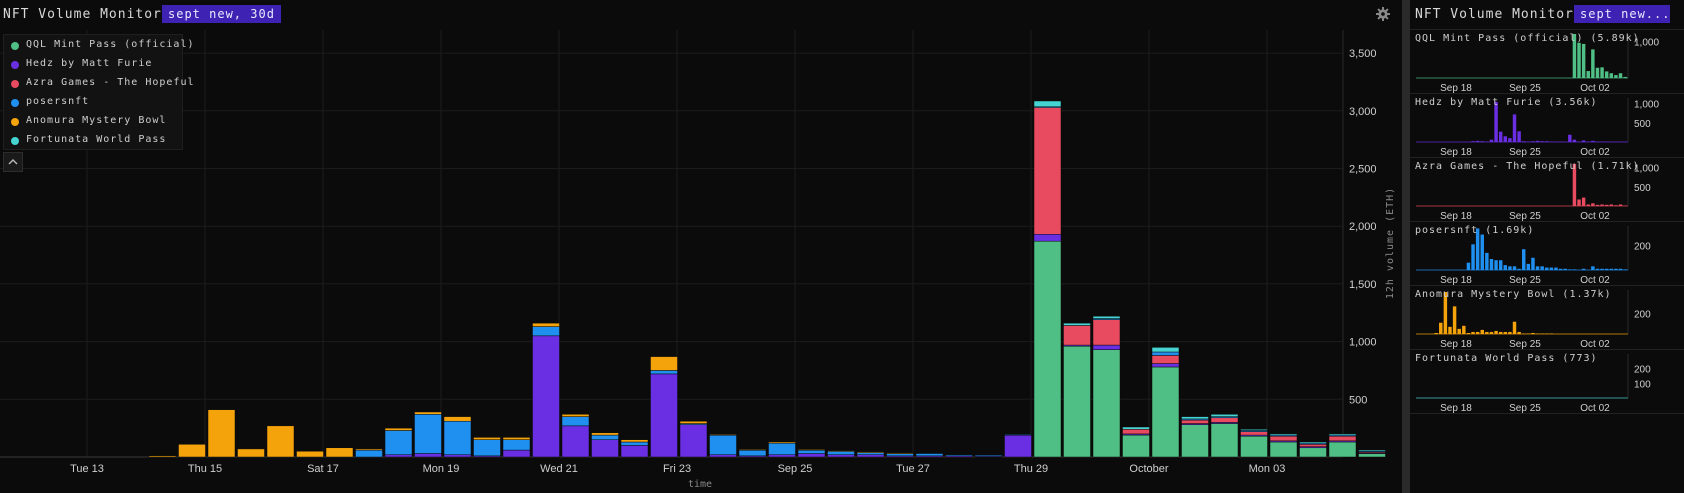 This screenshot has width=1684, height=493. What do you see at coordinates (1406, 246) in the screenshot?
I see `panel-divider` at bounding box center [1406, 246].